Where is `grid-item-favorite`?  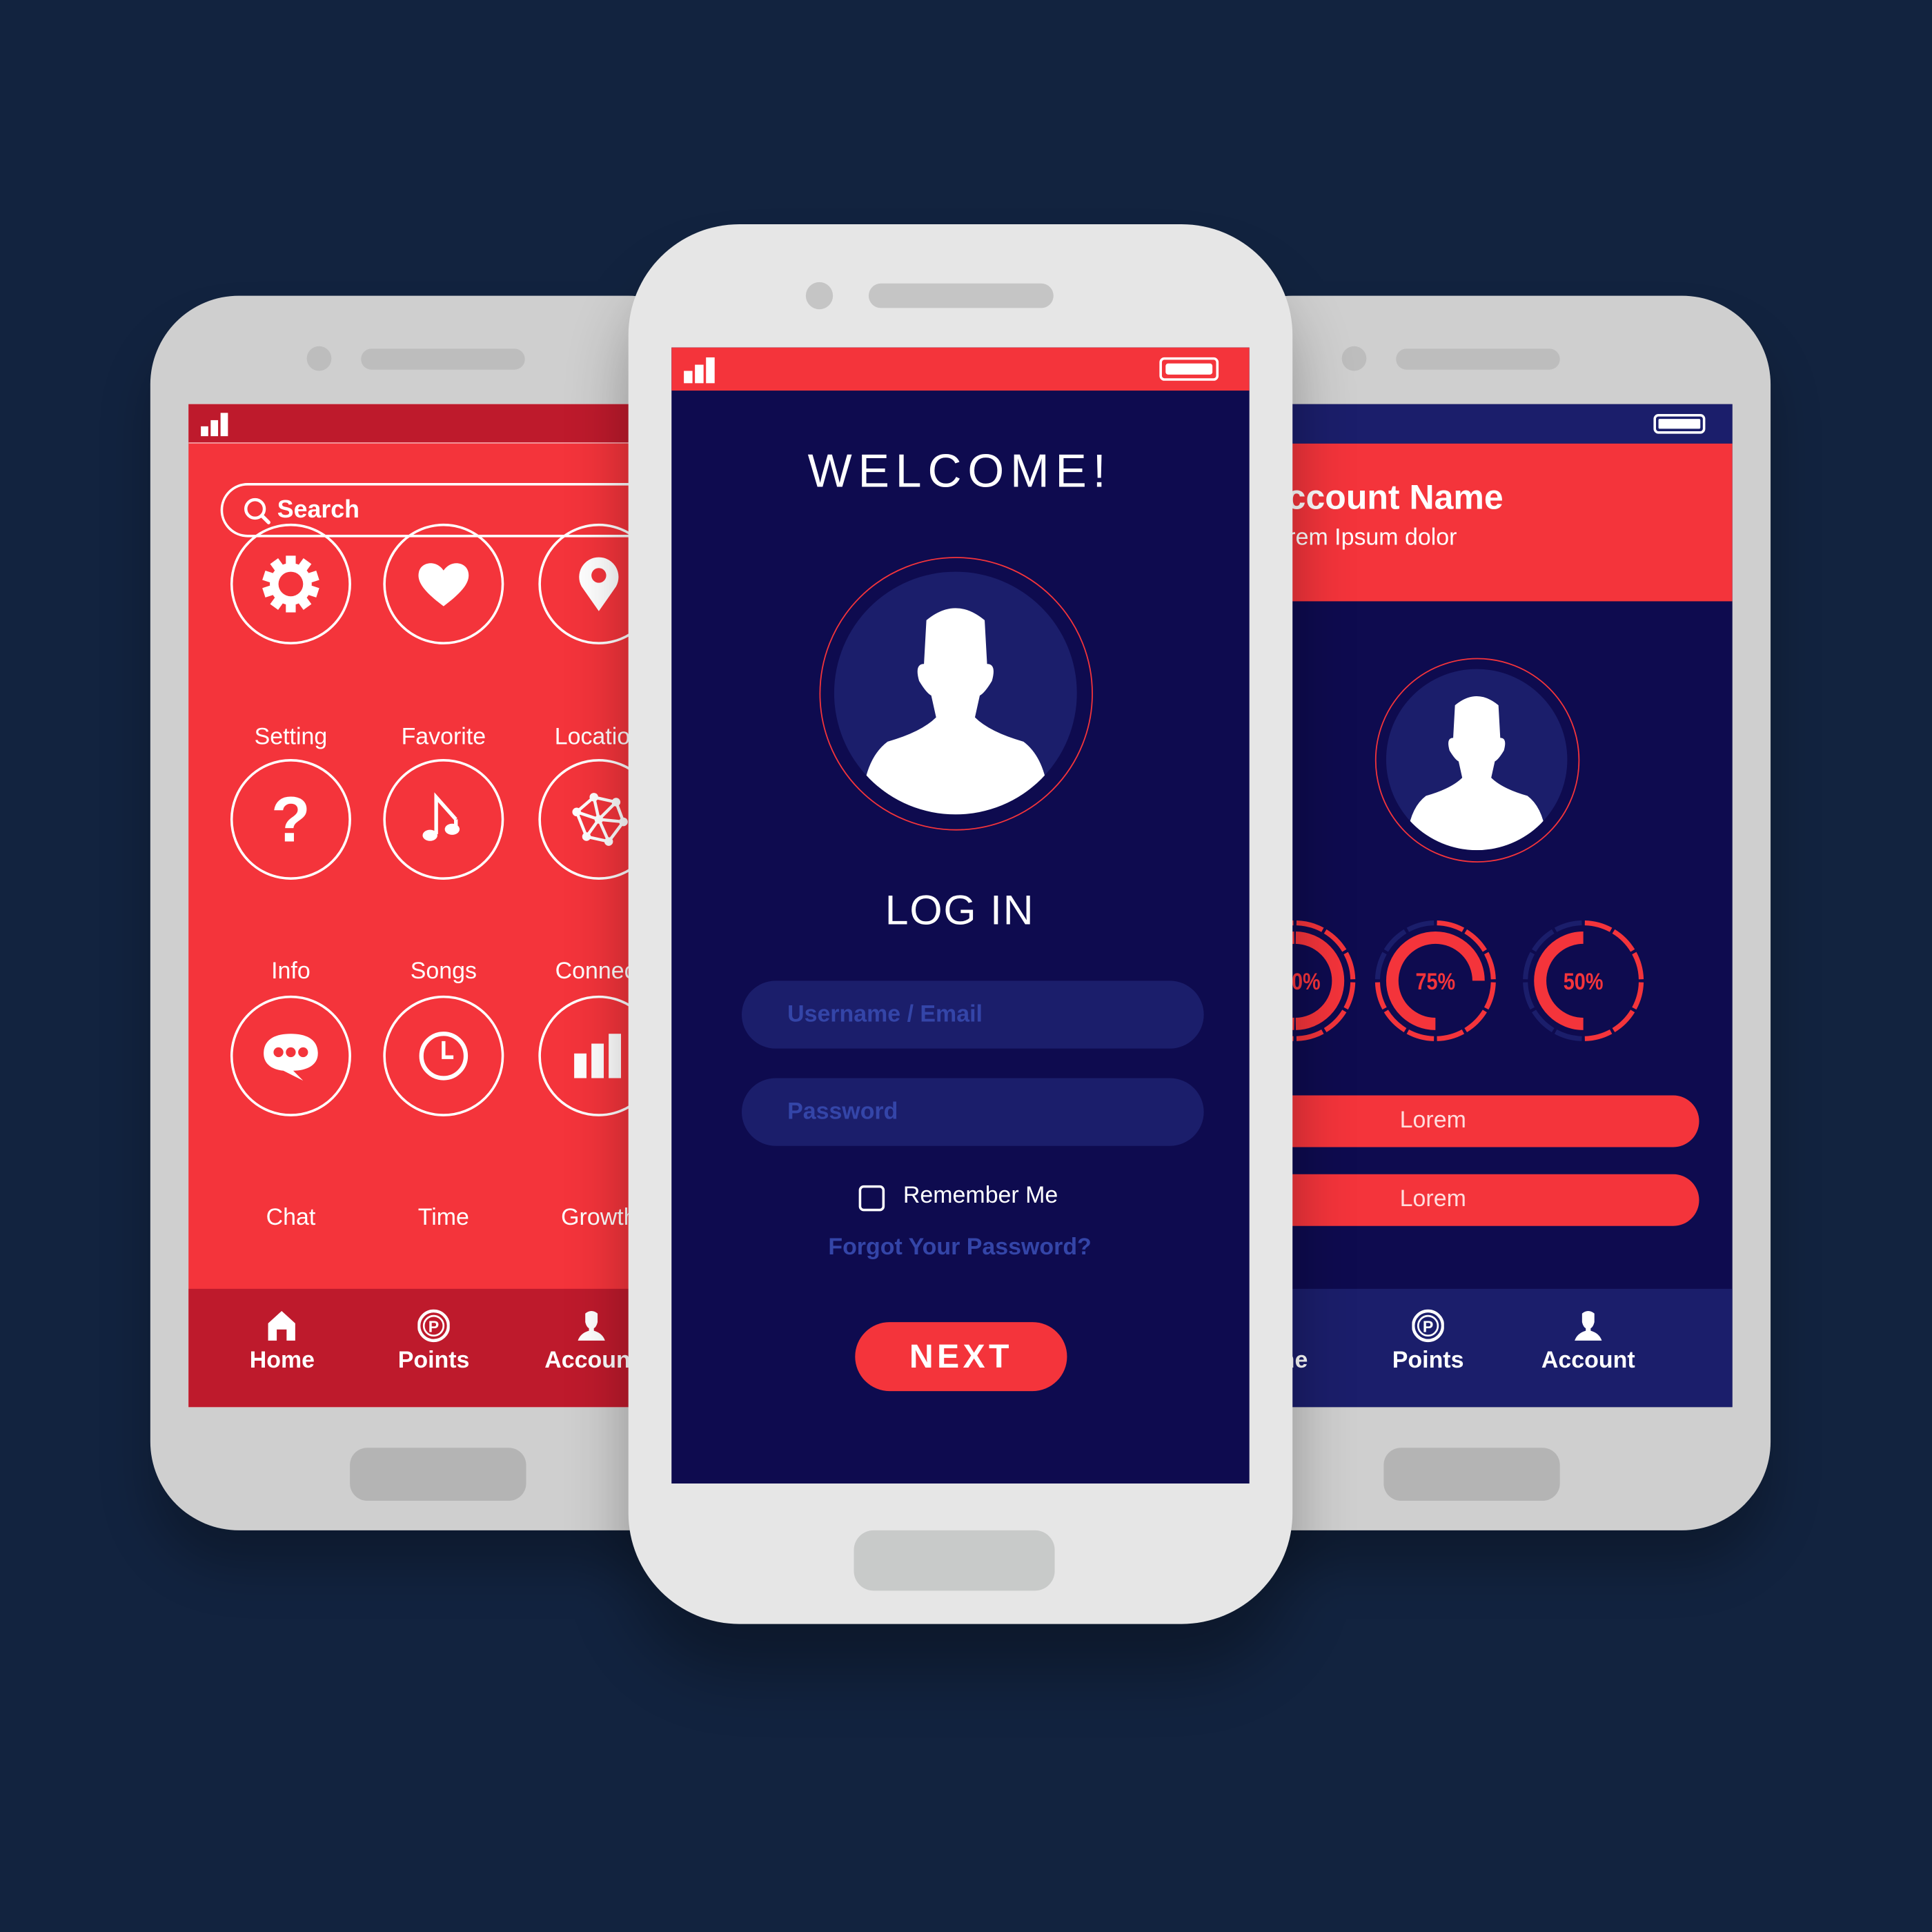
grid-item-favorite is located at coordinates (443, 583).